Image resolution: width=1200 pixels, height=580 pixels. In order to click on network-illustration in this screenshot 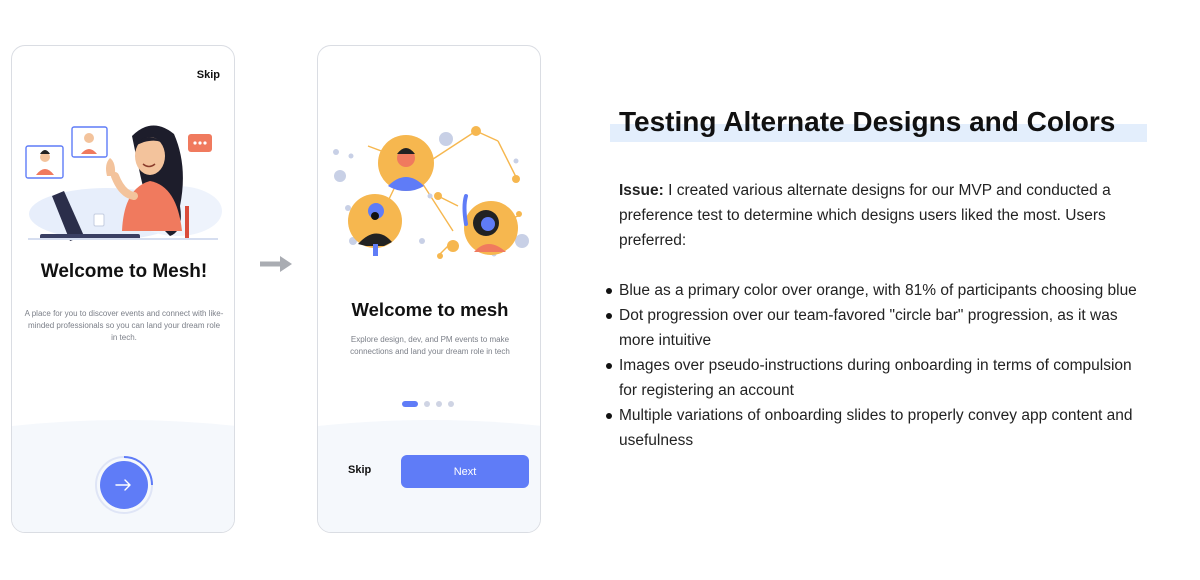, I will do `click(431, 192)`.